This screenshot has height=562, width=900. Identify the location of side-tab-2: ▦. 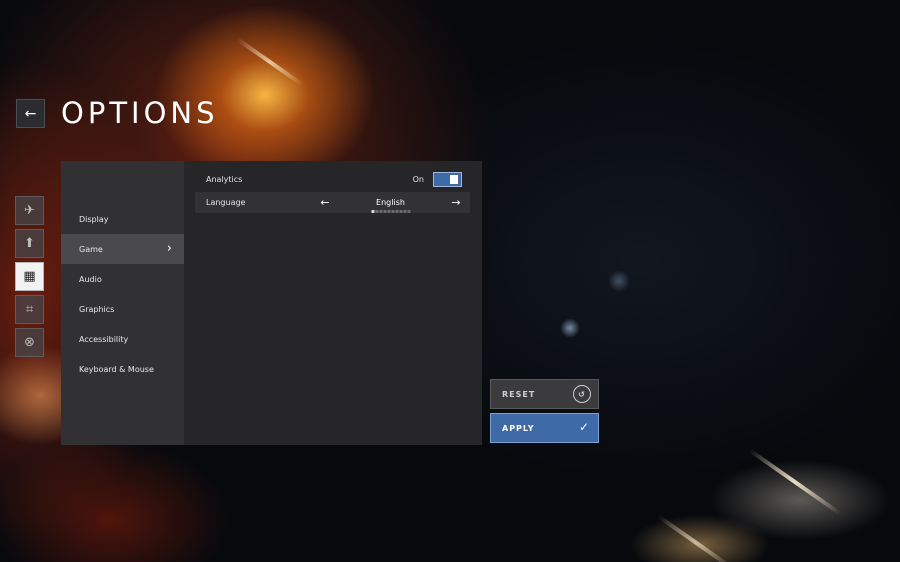
(29, 276).